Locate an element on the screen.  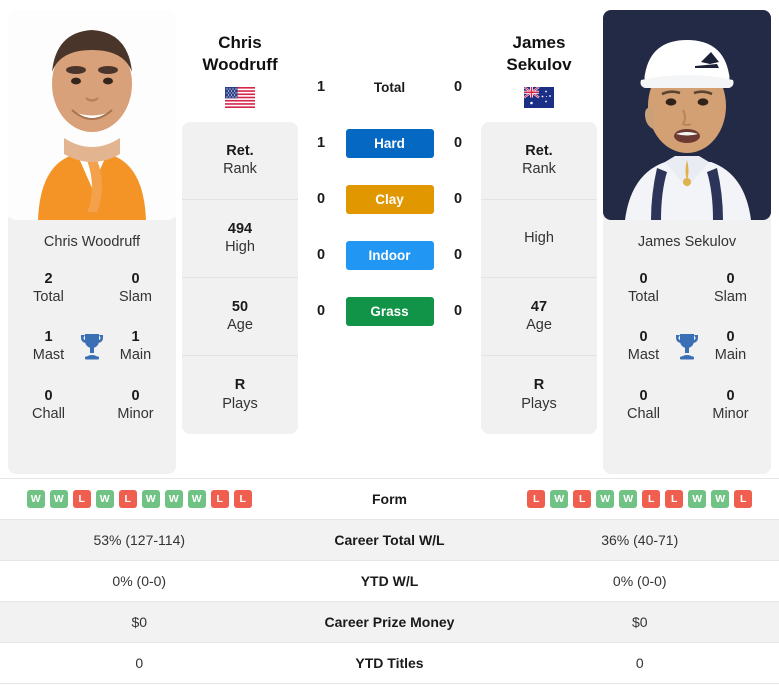
right-titles-total-value: 0 is located at coordinates (643, 279).